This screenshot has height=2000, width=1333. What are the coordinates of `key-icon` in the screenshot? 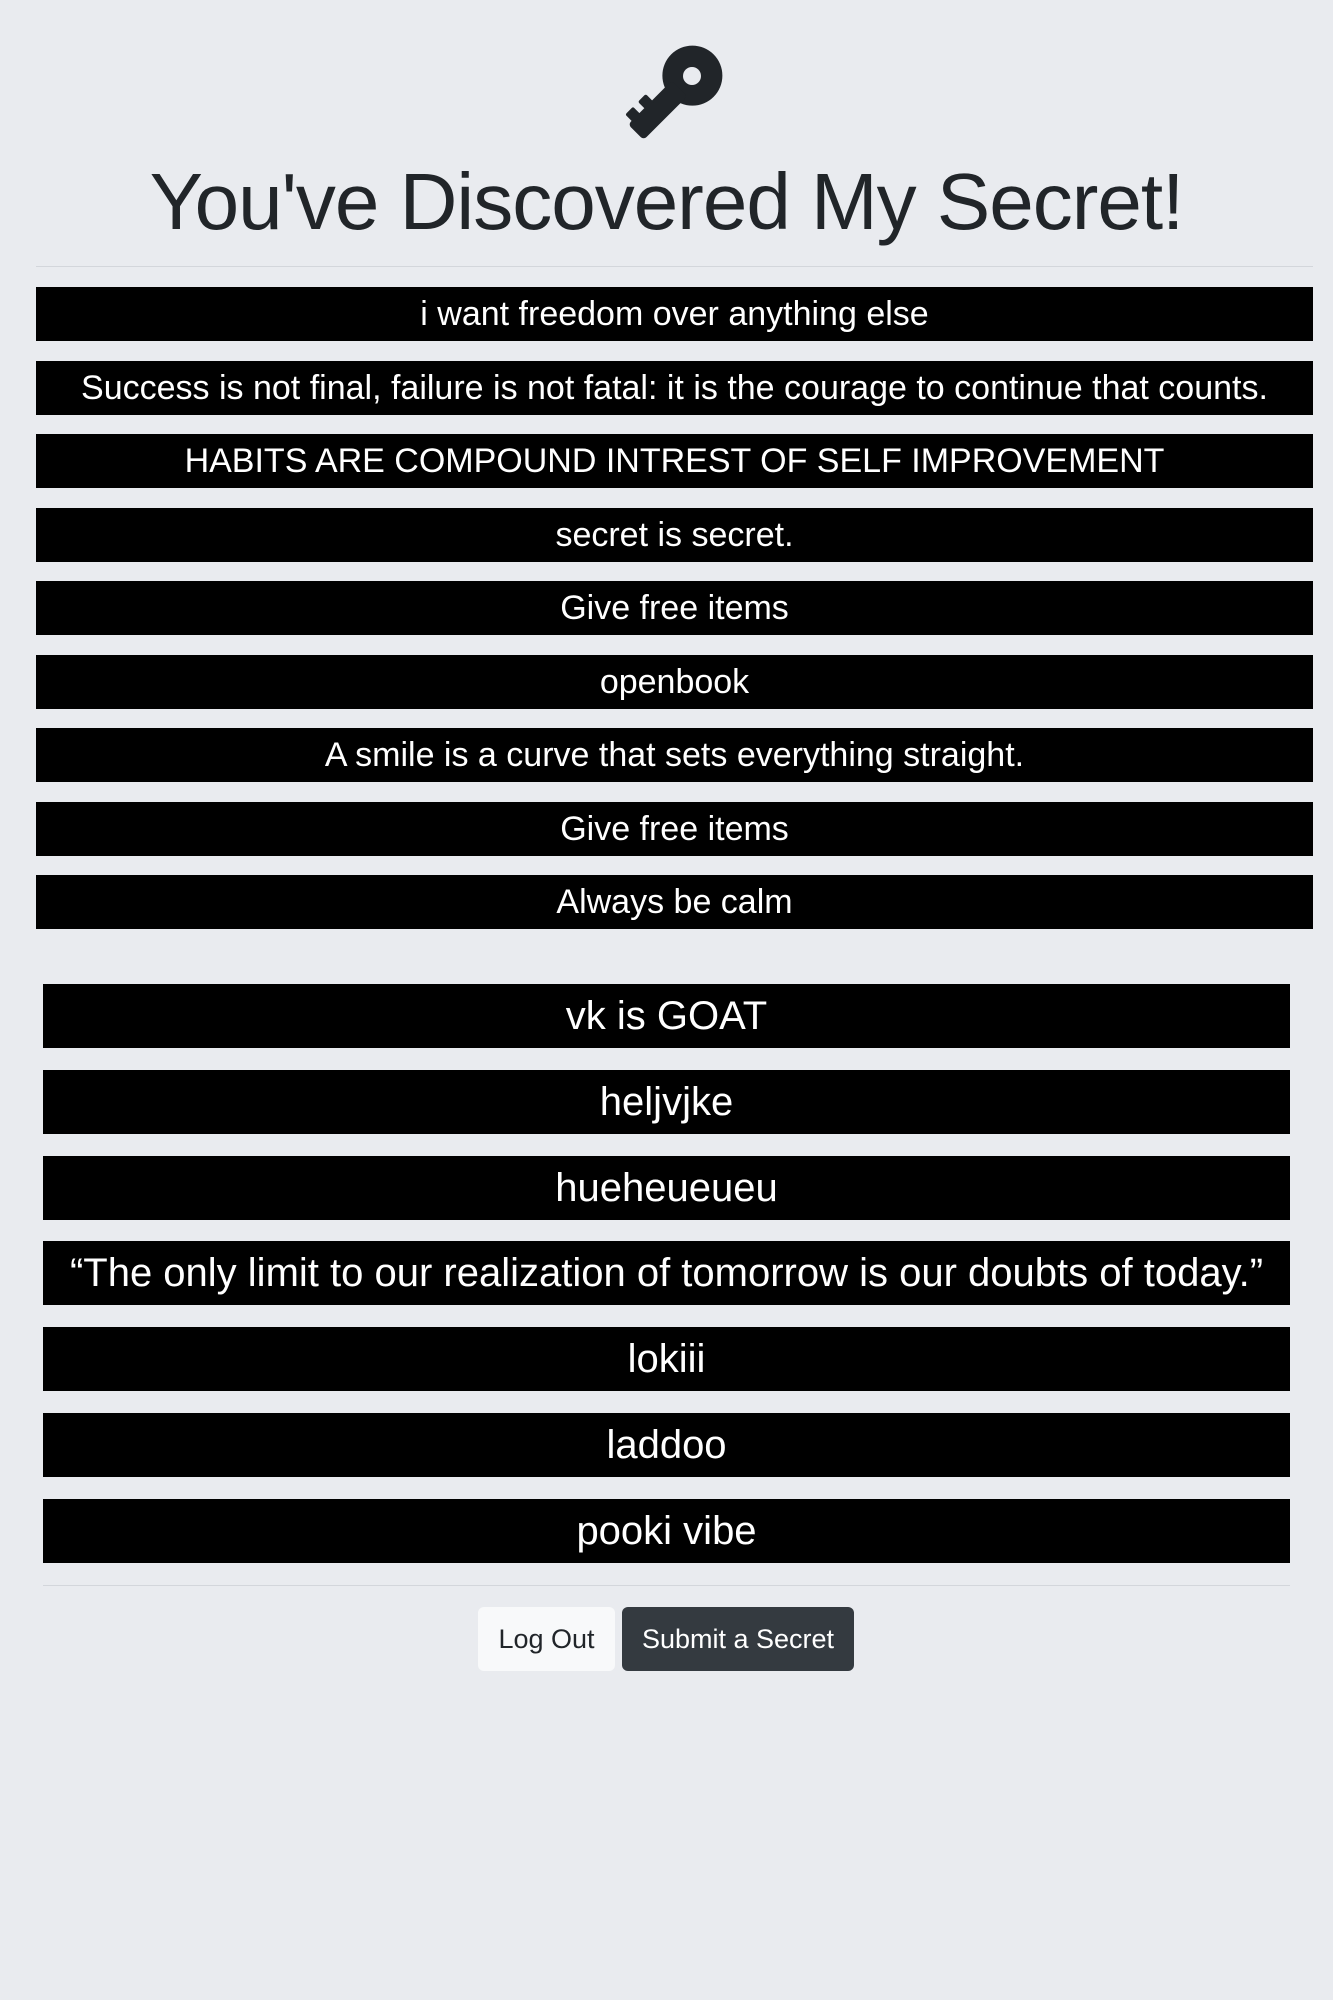 It's located at (674, 92).